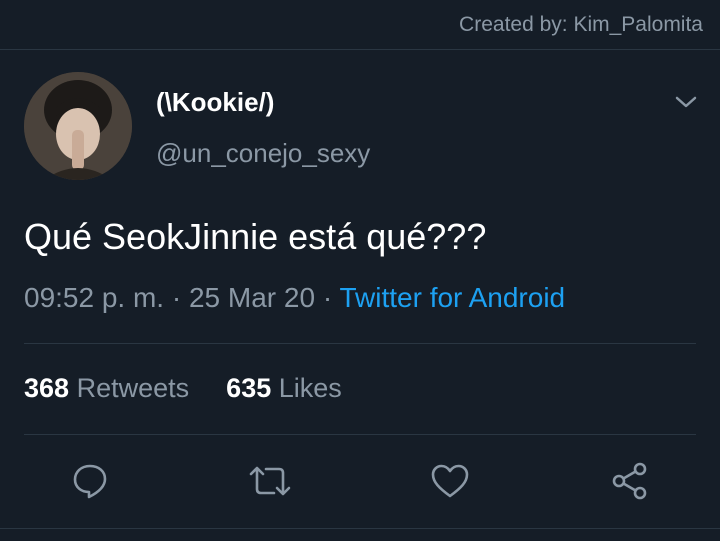  Describe the element at coordinates (263, 153) in the screenshot. I see `user-handle: @un_conejo_sexy` at that location.